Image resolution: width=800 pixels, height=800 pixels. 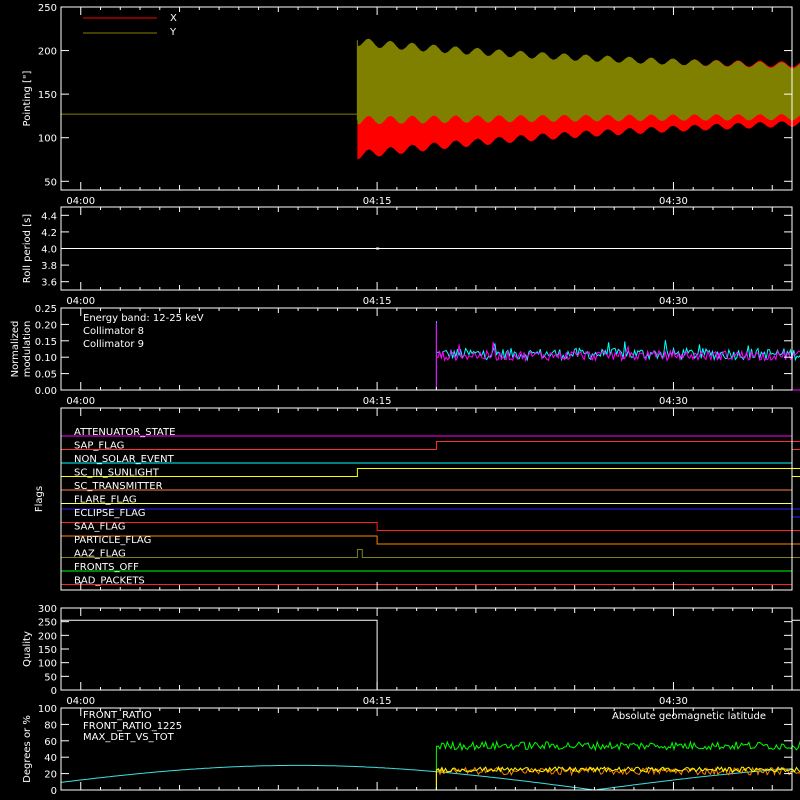 I want to click on y-tick-label: 40, so click(x=50, y=758).